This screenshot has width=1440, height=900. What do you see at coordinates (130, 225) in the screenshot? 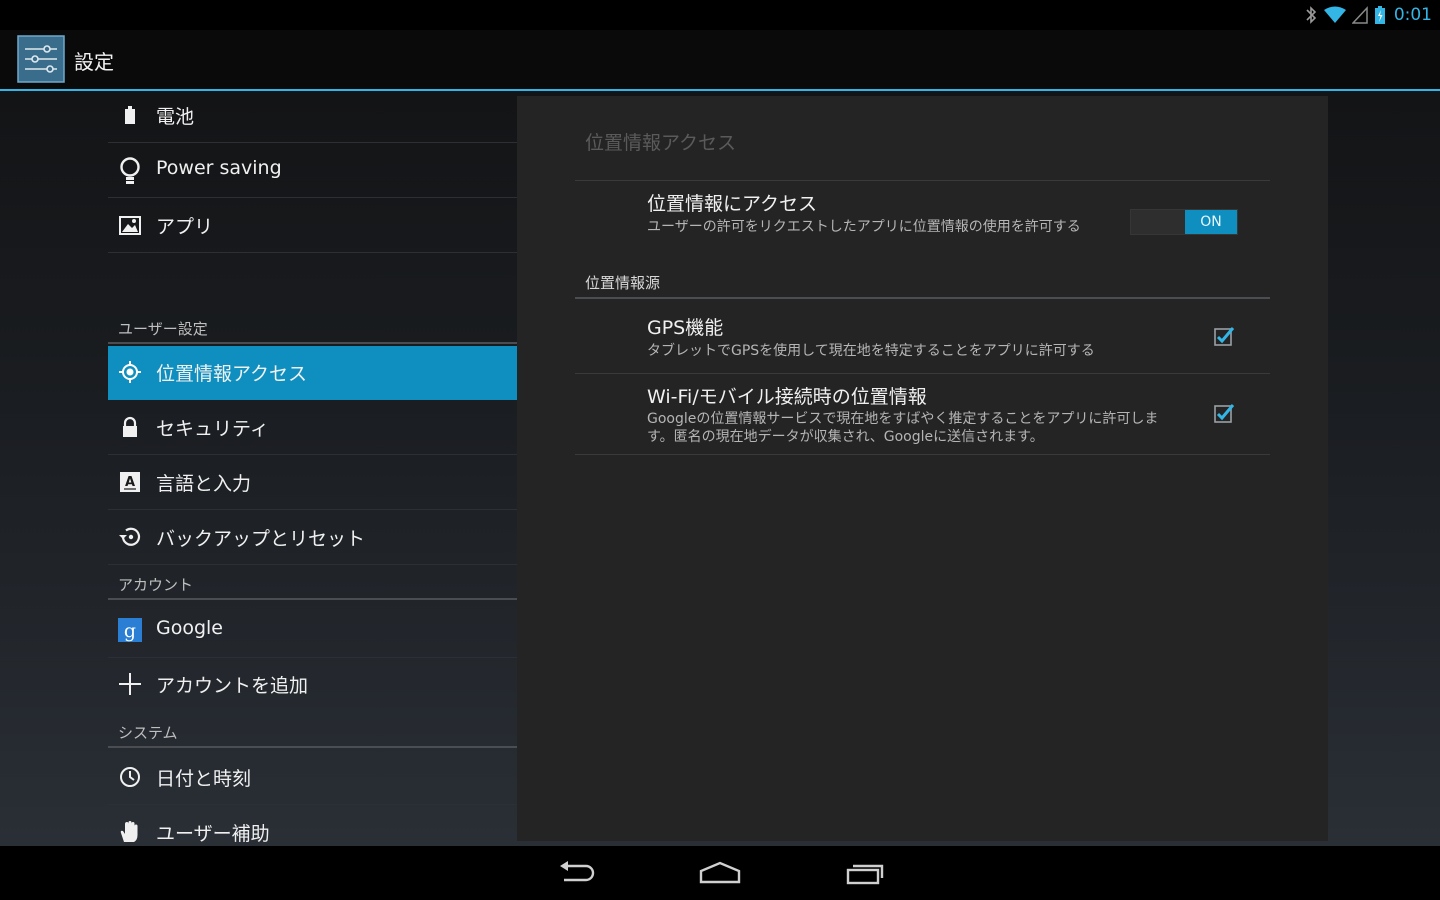
I see `apps-icon` at bounding box center [130, 225].